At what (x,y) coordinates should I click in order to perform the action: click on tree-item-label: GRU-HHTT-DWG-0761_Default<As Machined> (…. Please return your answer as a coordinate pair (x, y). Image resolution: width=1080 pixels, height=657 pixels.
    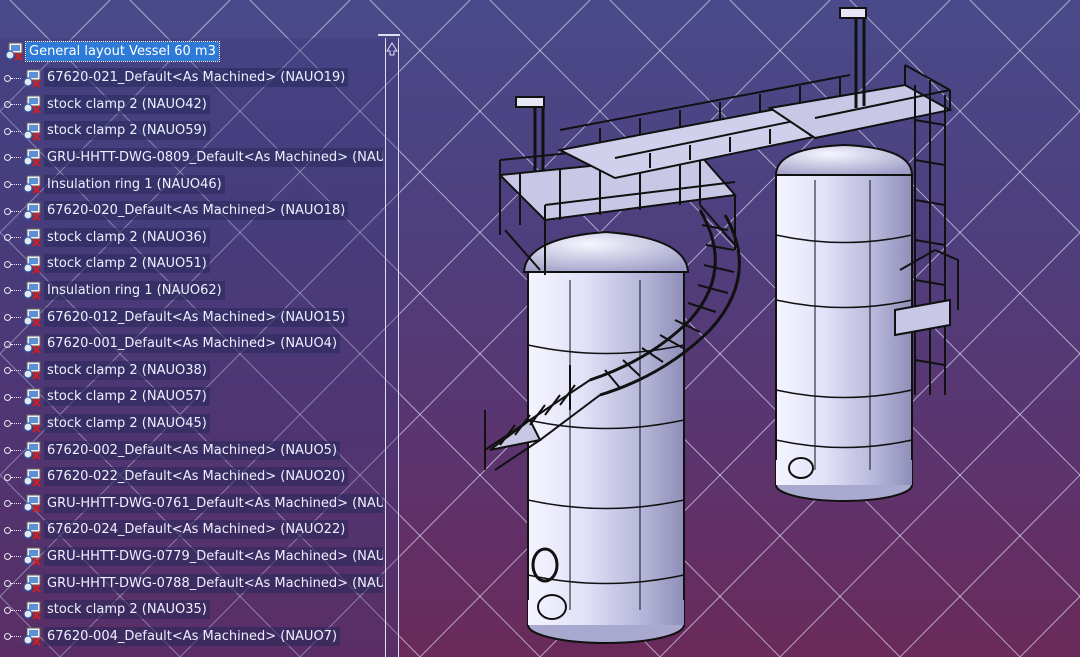
    Looking at the image, I should click on (213, 503).